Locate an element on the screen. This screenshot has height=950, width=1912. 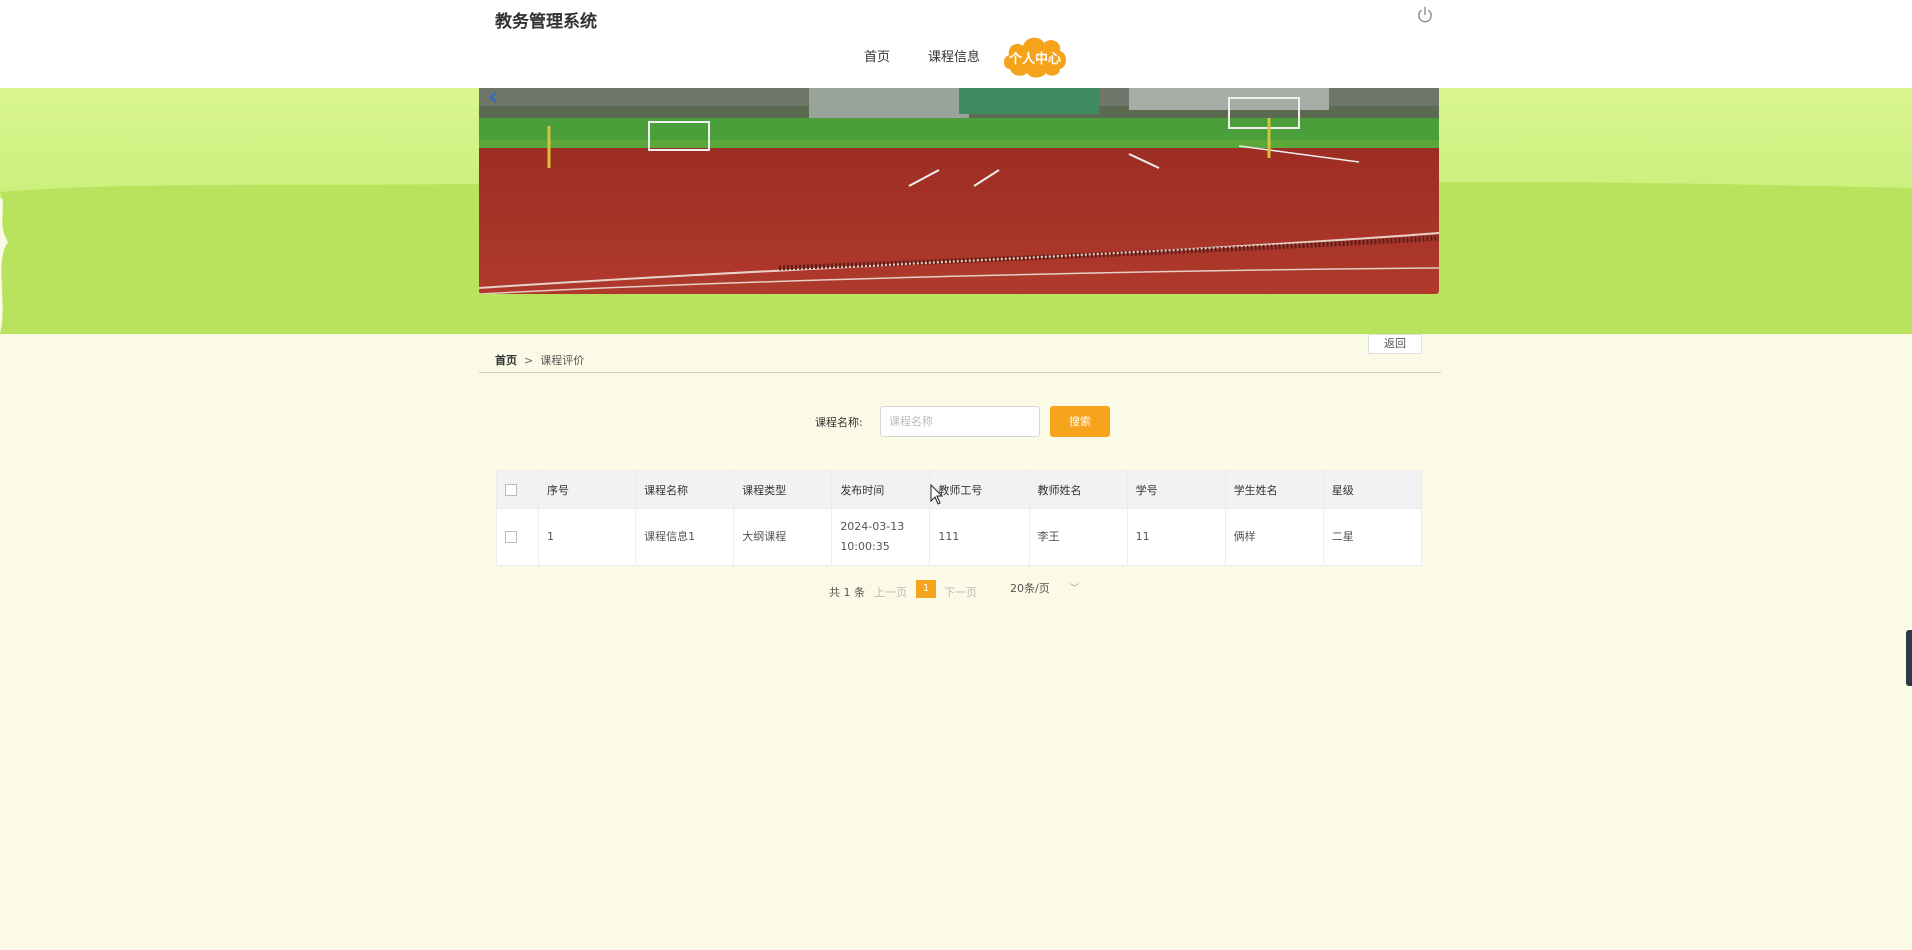
column-header: 学生姓名 is located at coordinates (1274, 489).